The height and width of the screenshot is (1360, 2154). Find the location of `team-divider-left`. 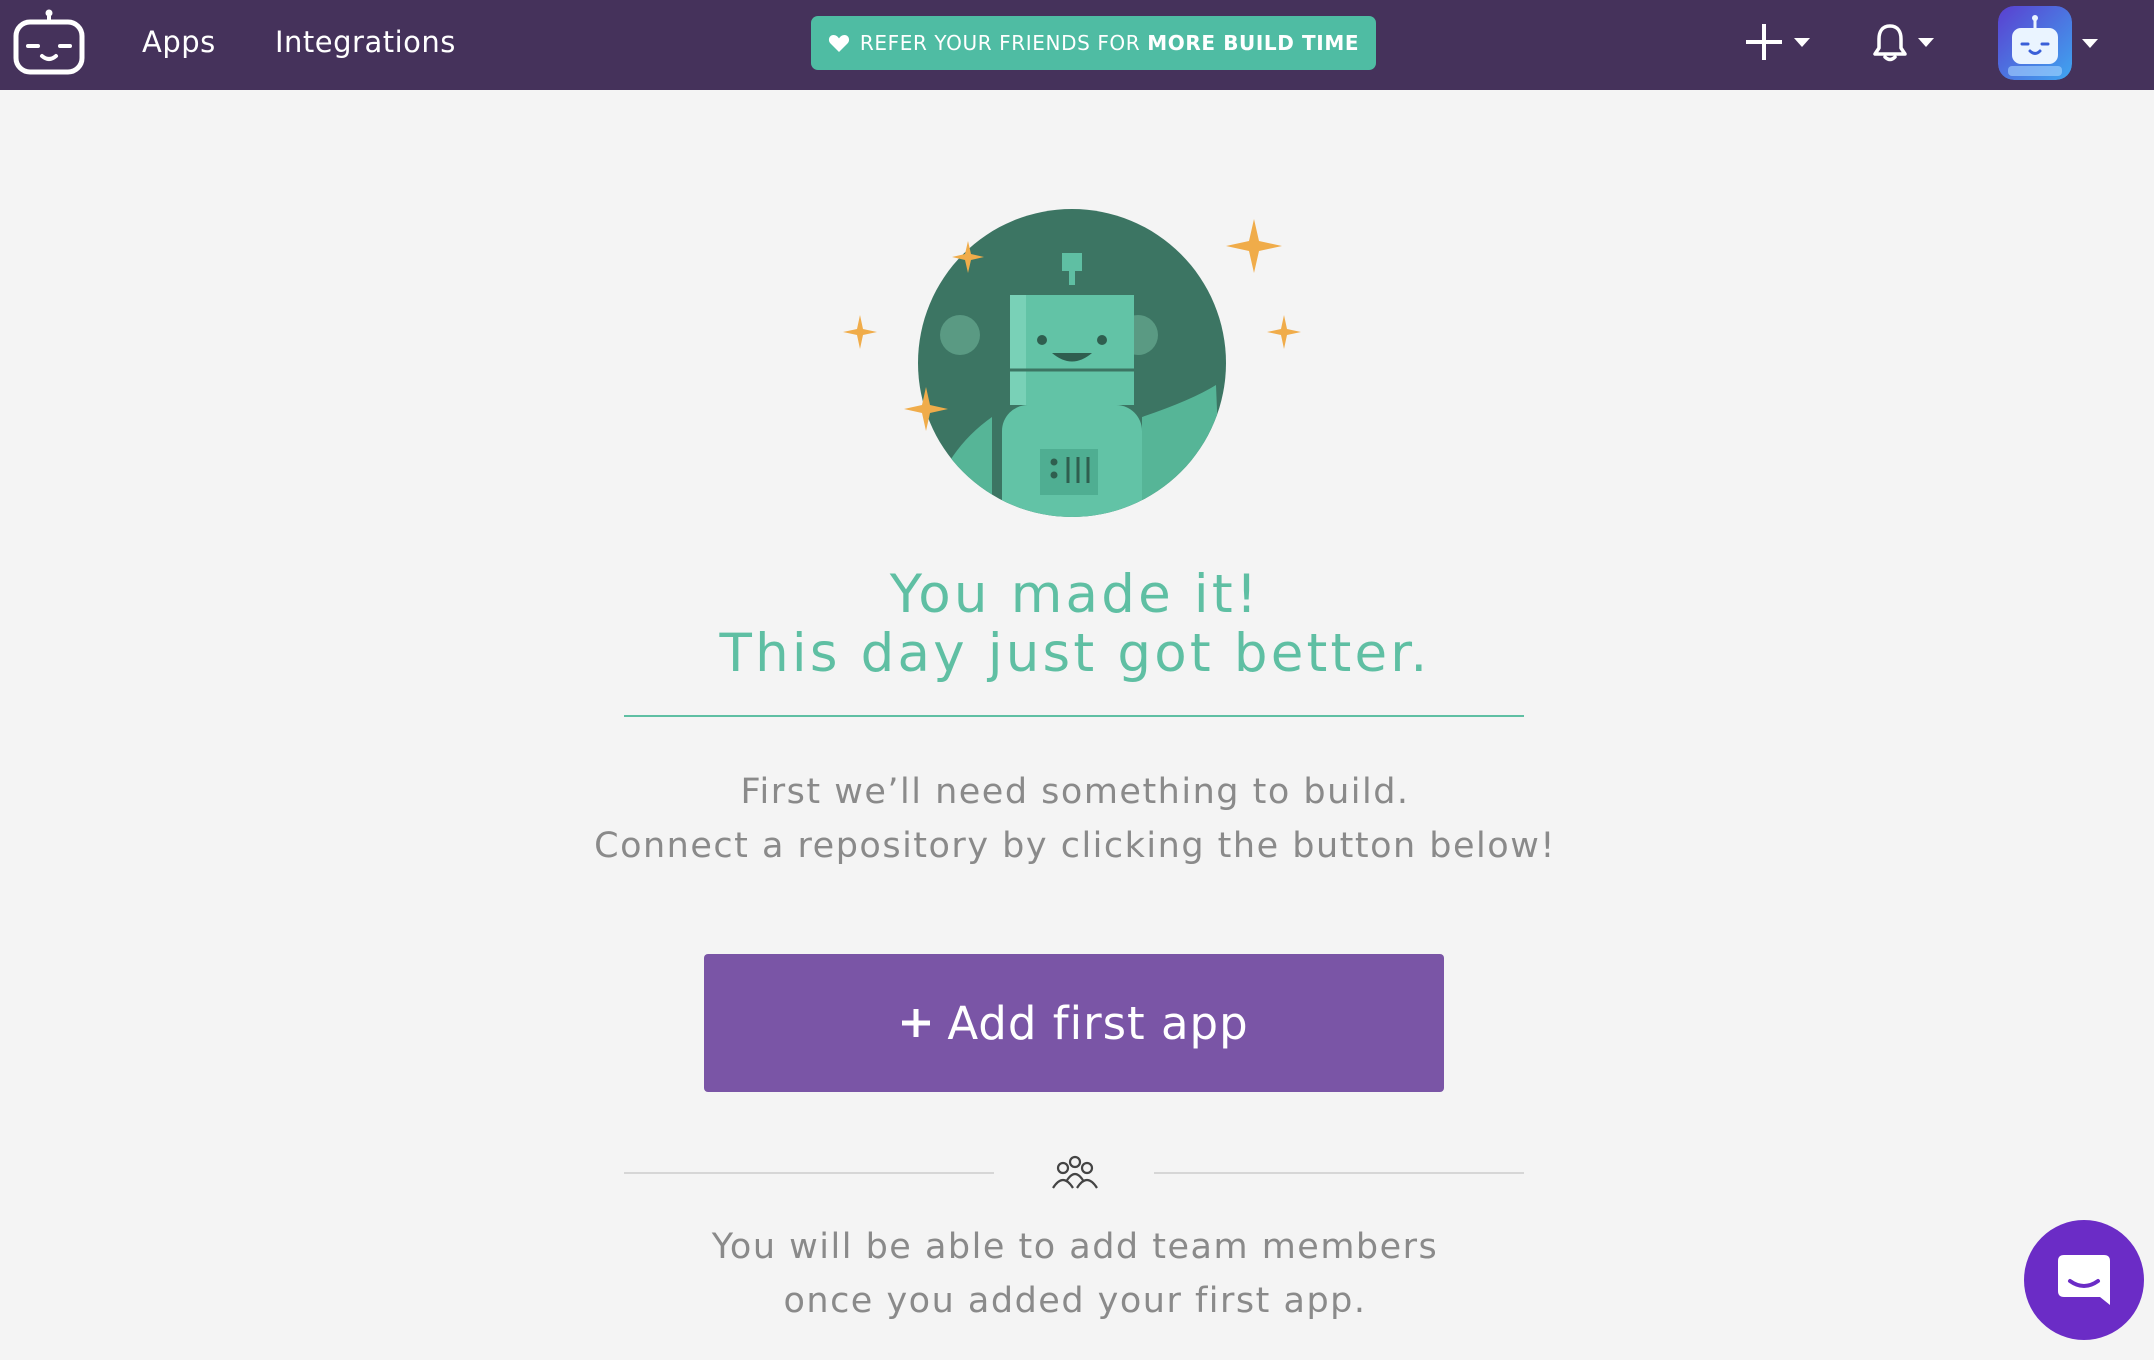

team-divider-left is located at coordinates (809, 1173).